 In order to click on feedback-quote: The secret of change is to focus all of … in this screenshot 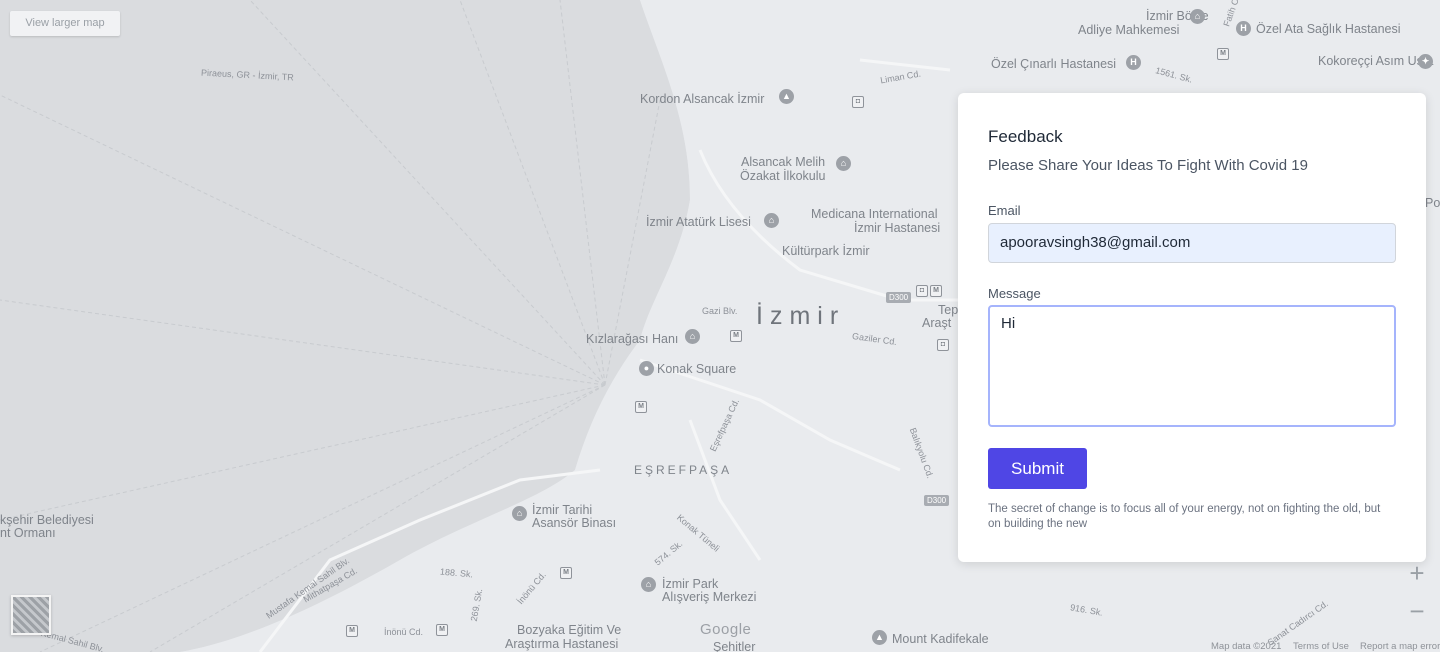, I will do `click(1184, 516)`.